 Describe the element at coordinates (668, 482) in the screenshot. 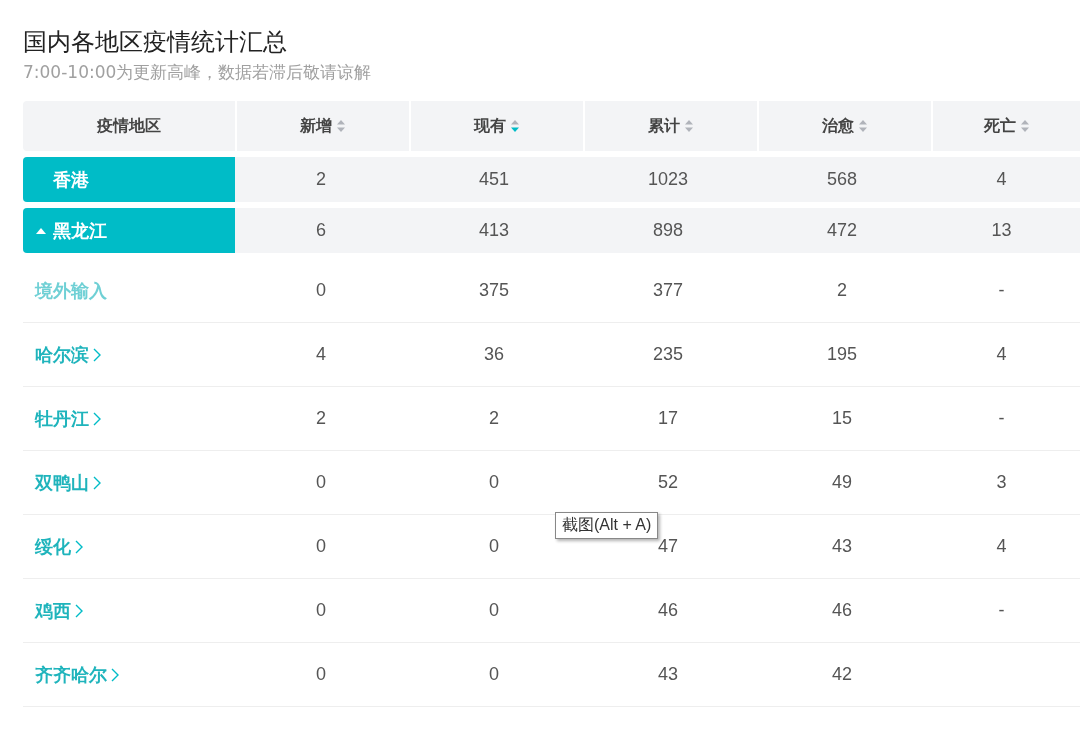

I see `table-cell: 52` at that location.